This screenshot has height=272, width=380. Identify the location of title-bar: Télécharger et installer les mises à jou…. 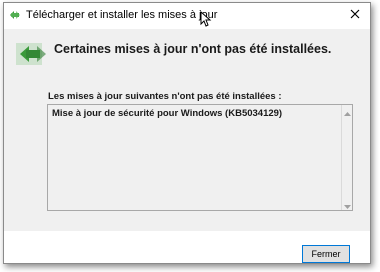
(187, 16).